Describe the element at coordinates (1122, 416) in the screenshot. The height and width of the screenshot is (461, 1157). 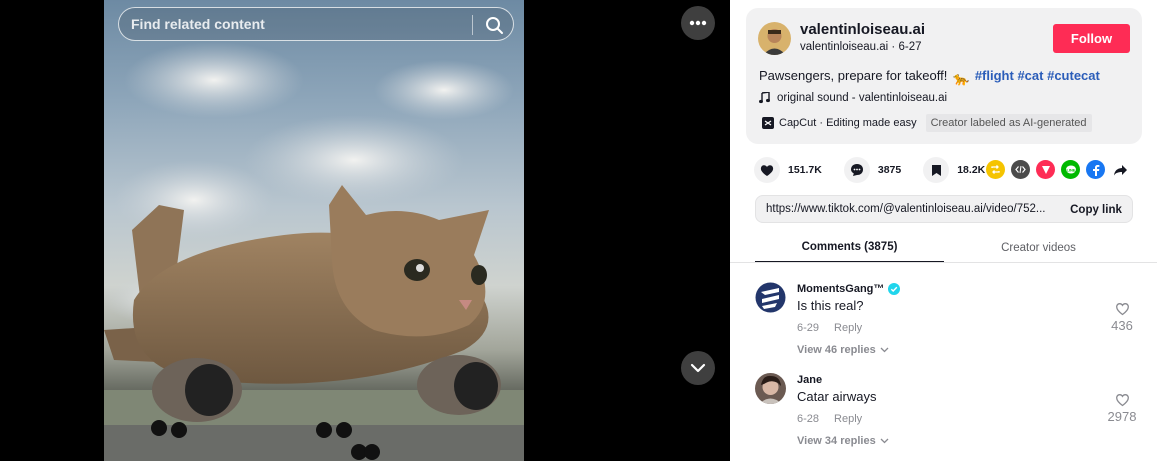
I see `comment-like-count: 2978` at that location.